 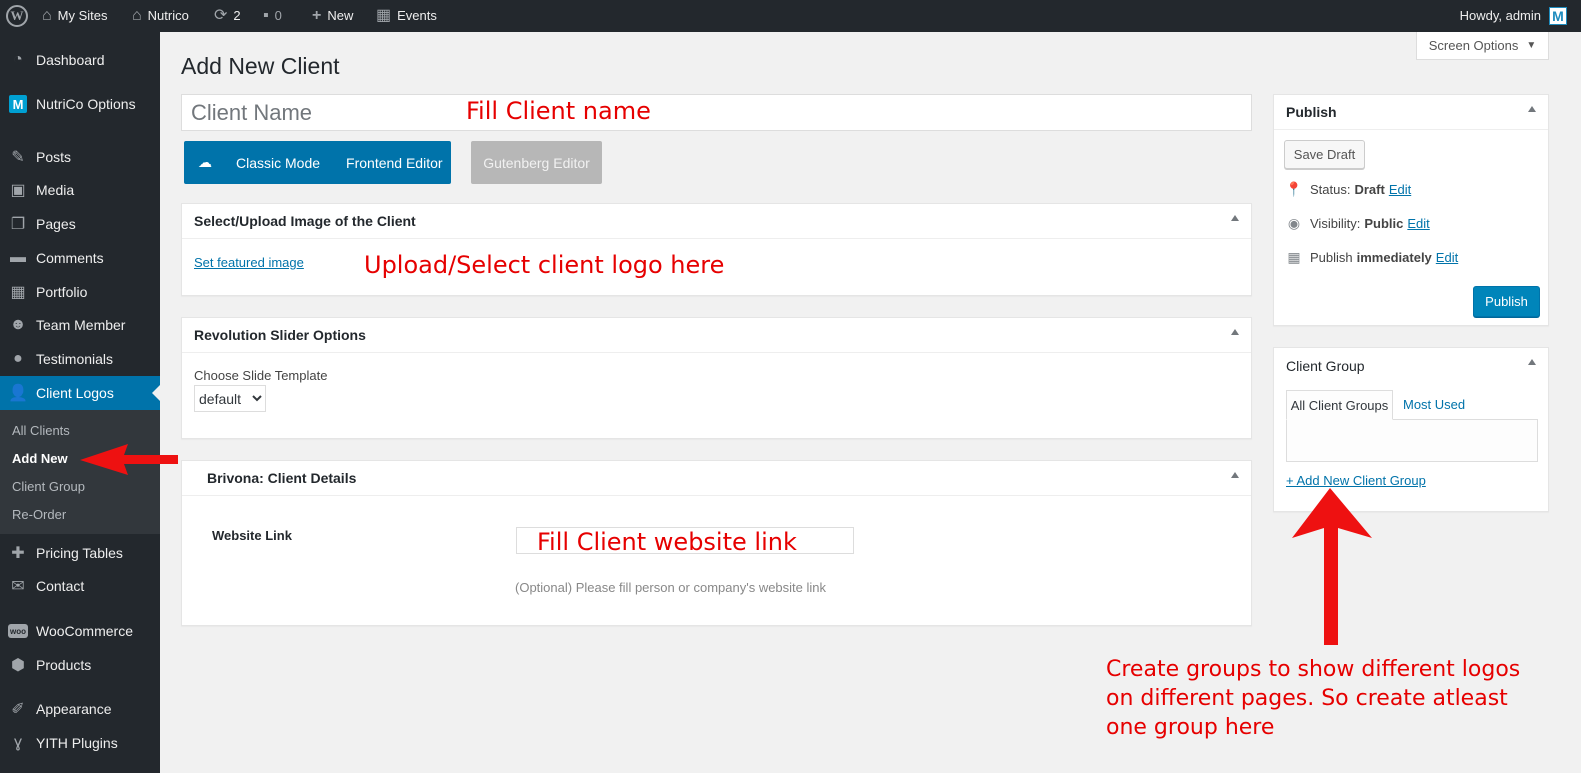 What do you see at coordinates (39, 514) in the screenshot?
I see `submenu-re-order: Re-Order` at bounding box center [39, 514].